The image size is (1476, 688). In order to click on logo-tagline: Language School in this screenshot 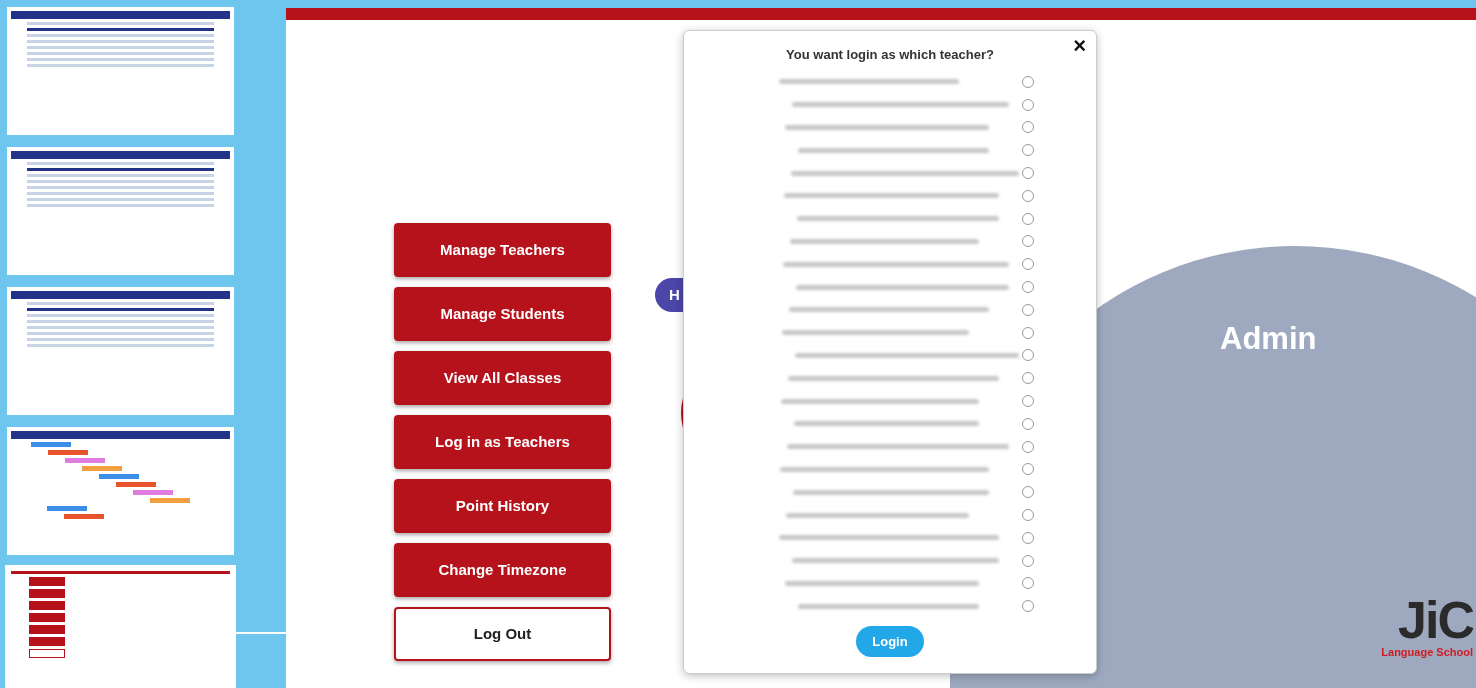, I will do `click(1427, 652)`.